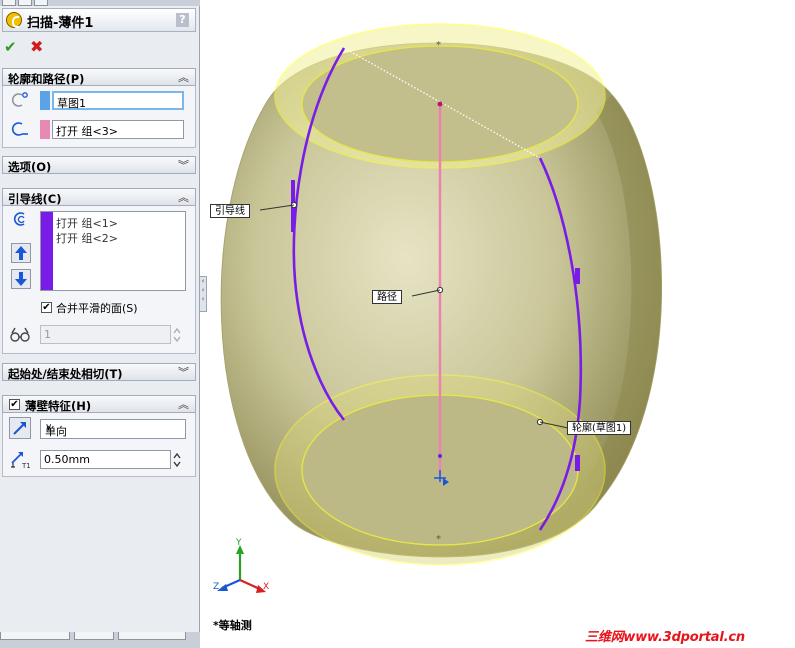  I want to click on arrow-up-icon, so click(21, 253).